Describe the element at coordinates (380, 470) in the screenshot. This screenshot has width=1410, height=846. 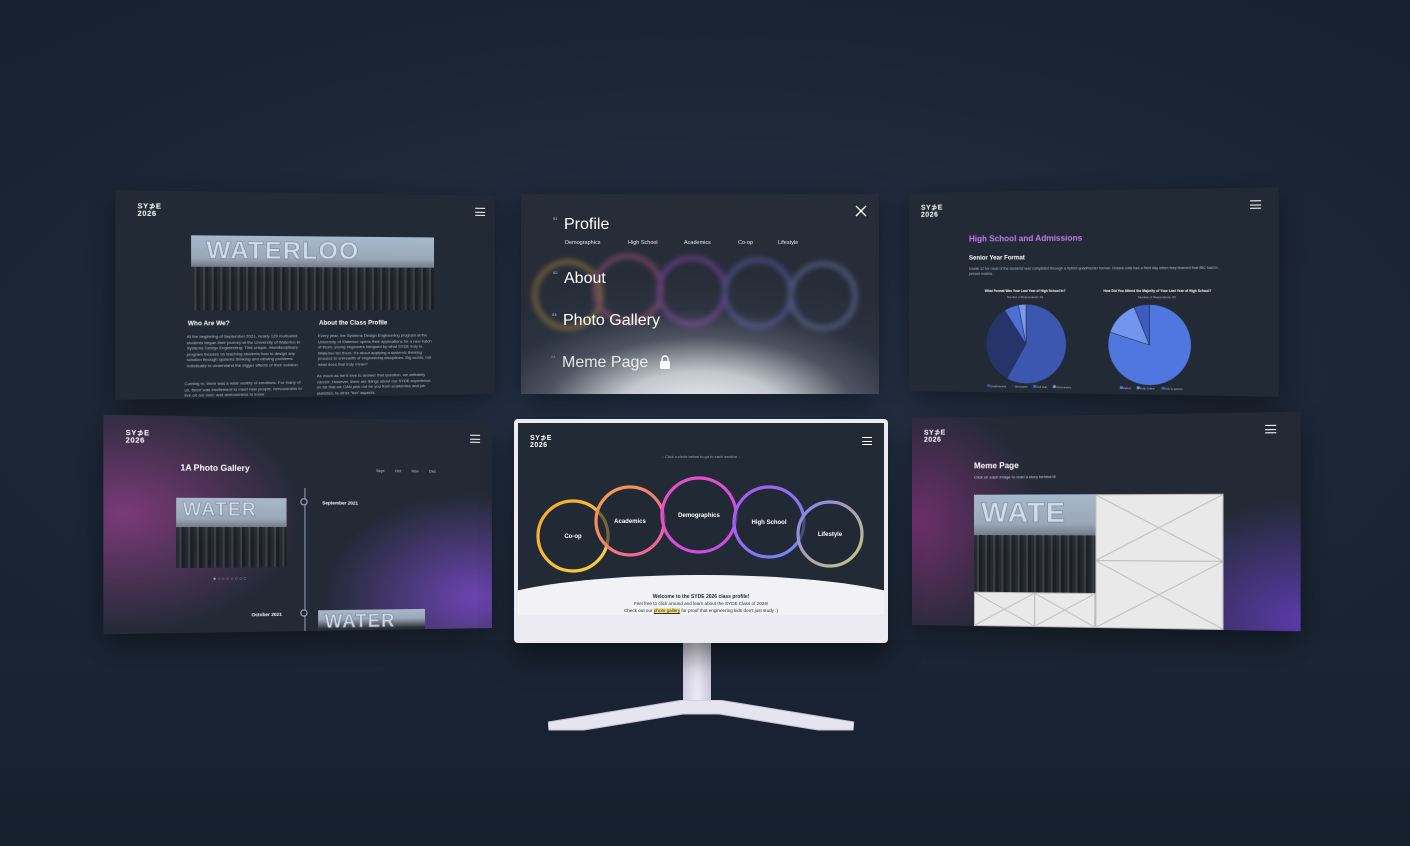
I see `month-tab: Sept` at that location.